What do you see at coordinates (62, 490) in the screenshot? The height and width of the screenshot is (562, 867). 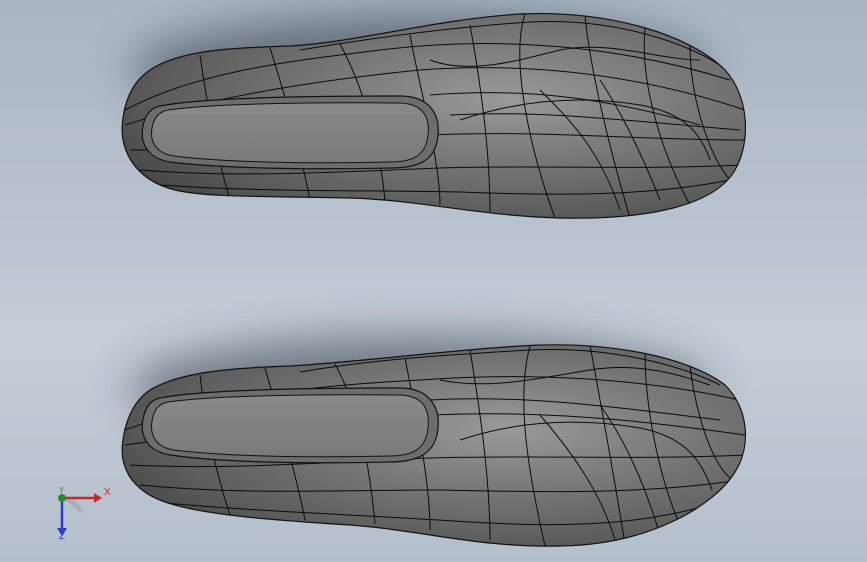 I see `y-axis-label: Y` at bounding box center [62, 490].